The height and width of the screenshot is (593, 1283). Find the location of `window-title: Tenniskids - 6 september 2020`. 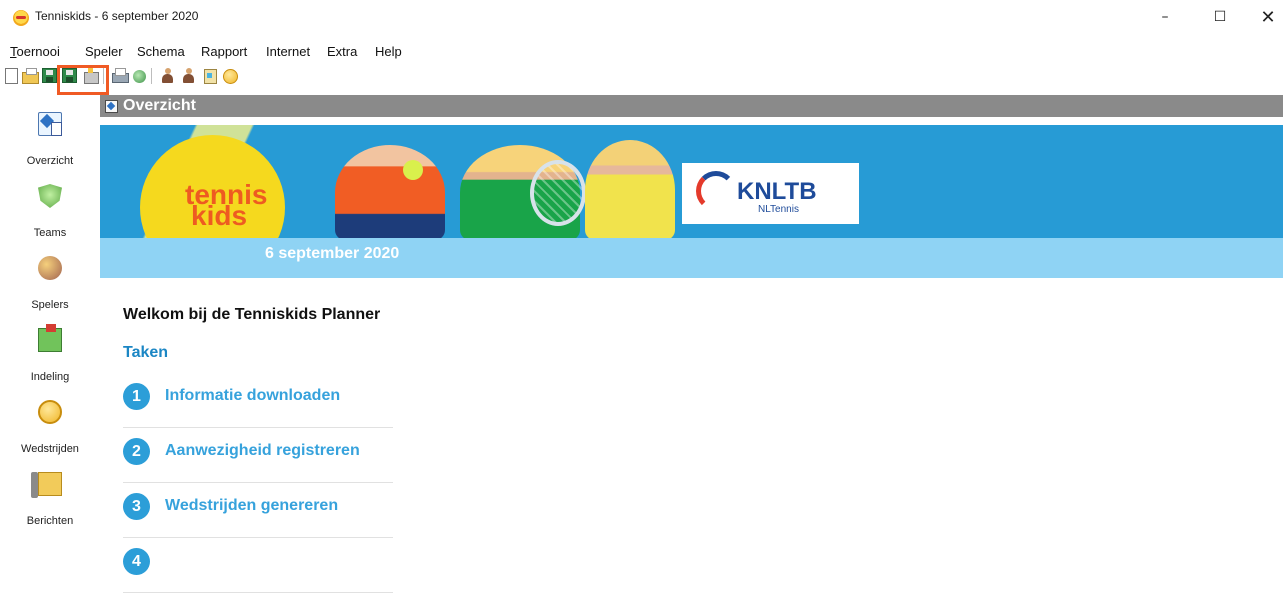

window-title: Tenniskids - 6 september 2020 is located at coordinates (117, 16).